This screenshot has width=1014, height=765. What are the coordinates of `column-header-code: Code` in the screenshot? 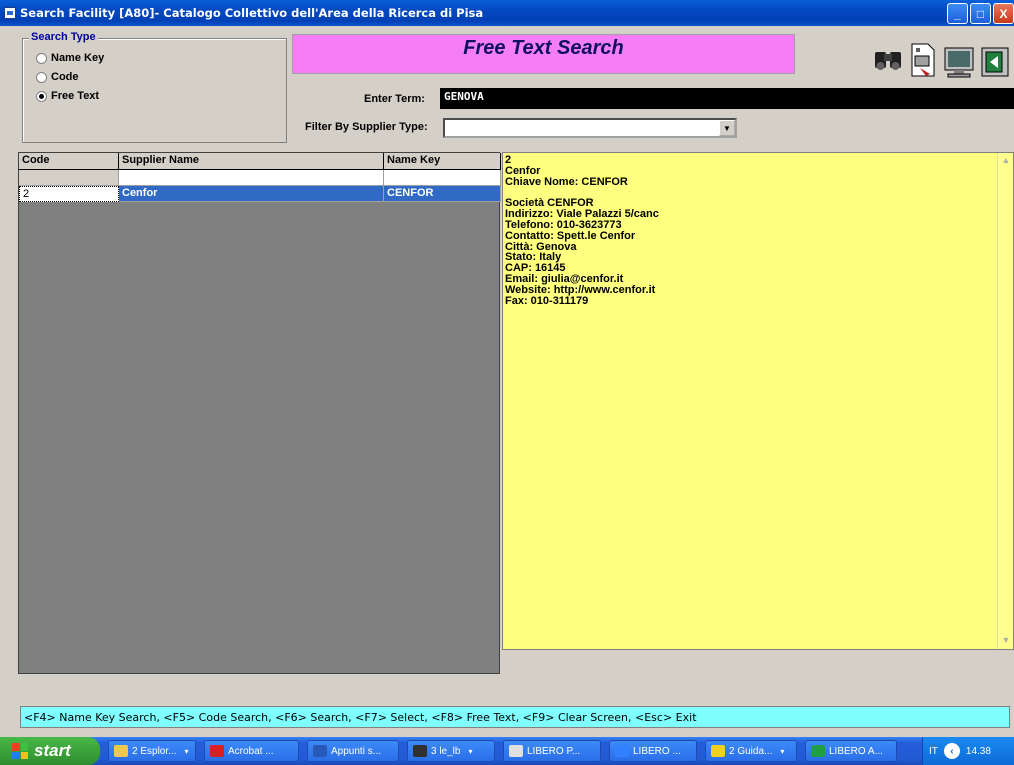 It's located at (69, 161).